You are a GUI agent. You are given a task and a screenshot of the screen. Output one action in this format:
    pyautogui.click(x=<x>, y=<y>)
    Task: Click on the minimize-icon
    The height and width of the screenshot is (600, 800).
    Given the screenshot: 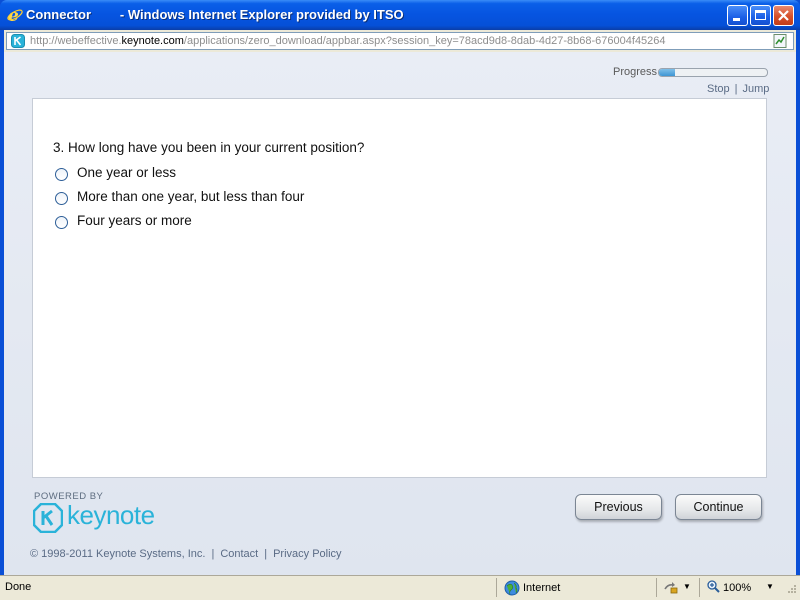 What is the action you would take?
    pyautogui.click(x=736, y=19)
    